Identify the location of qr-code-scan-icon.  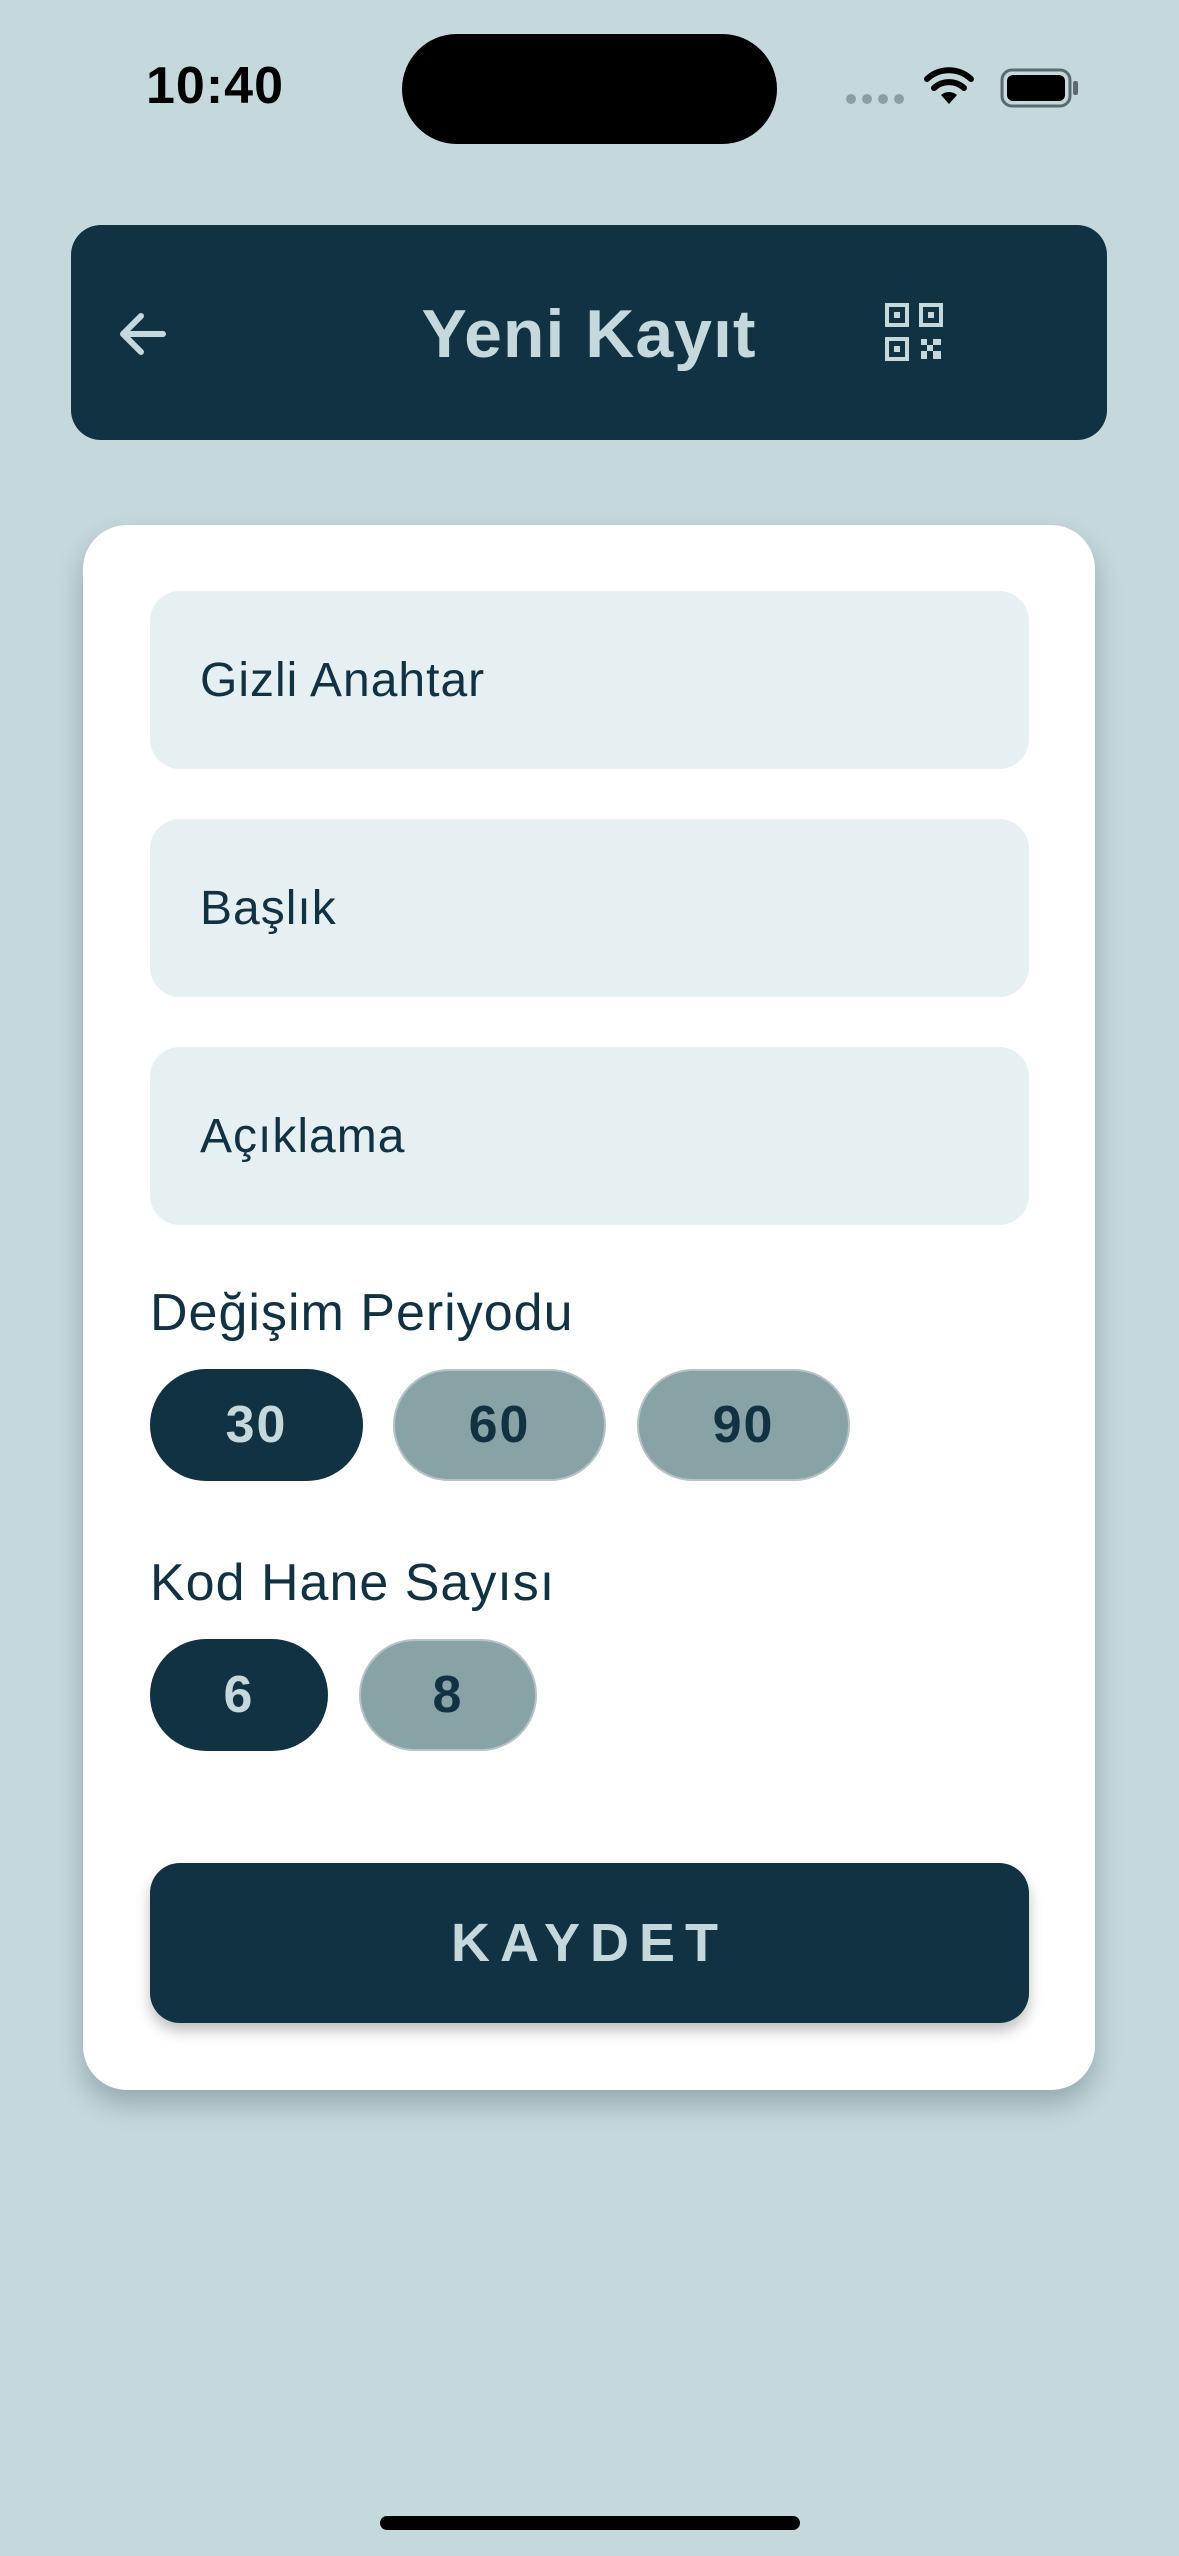
(914, 332).